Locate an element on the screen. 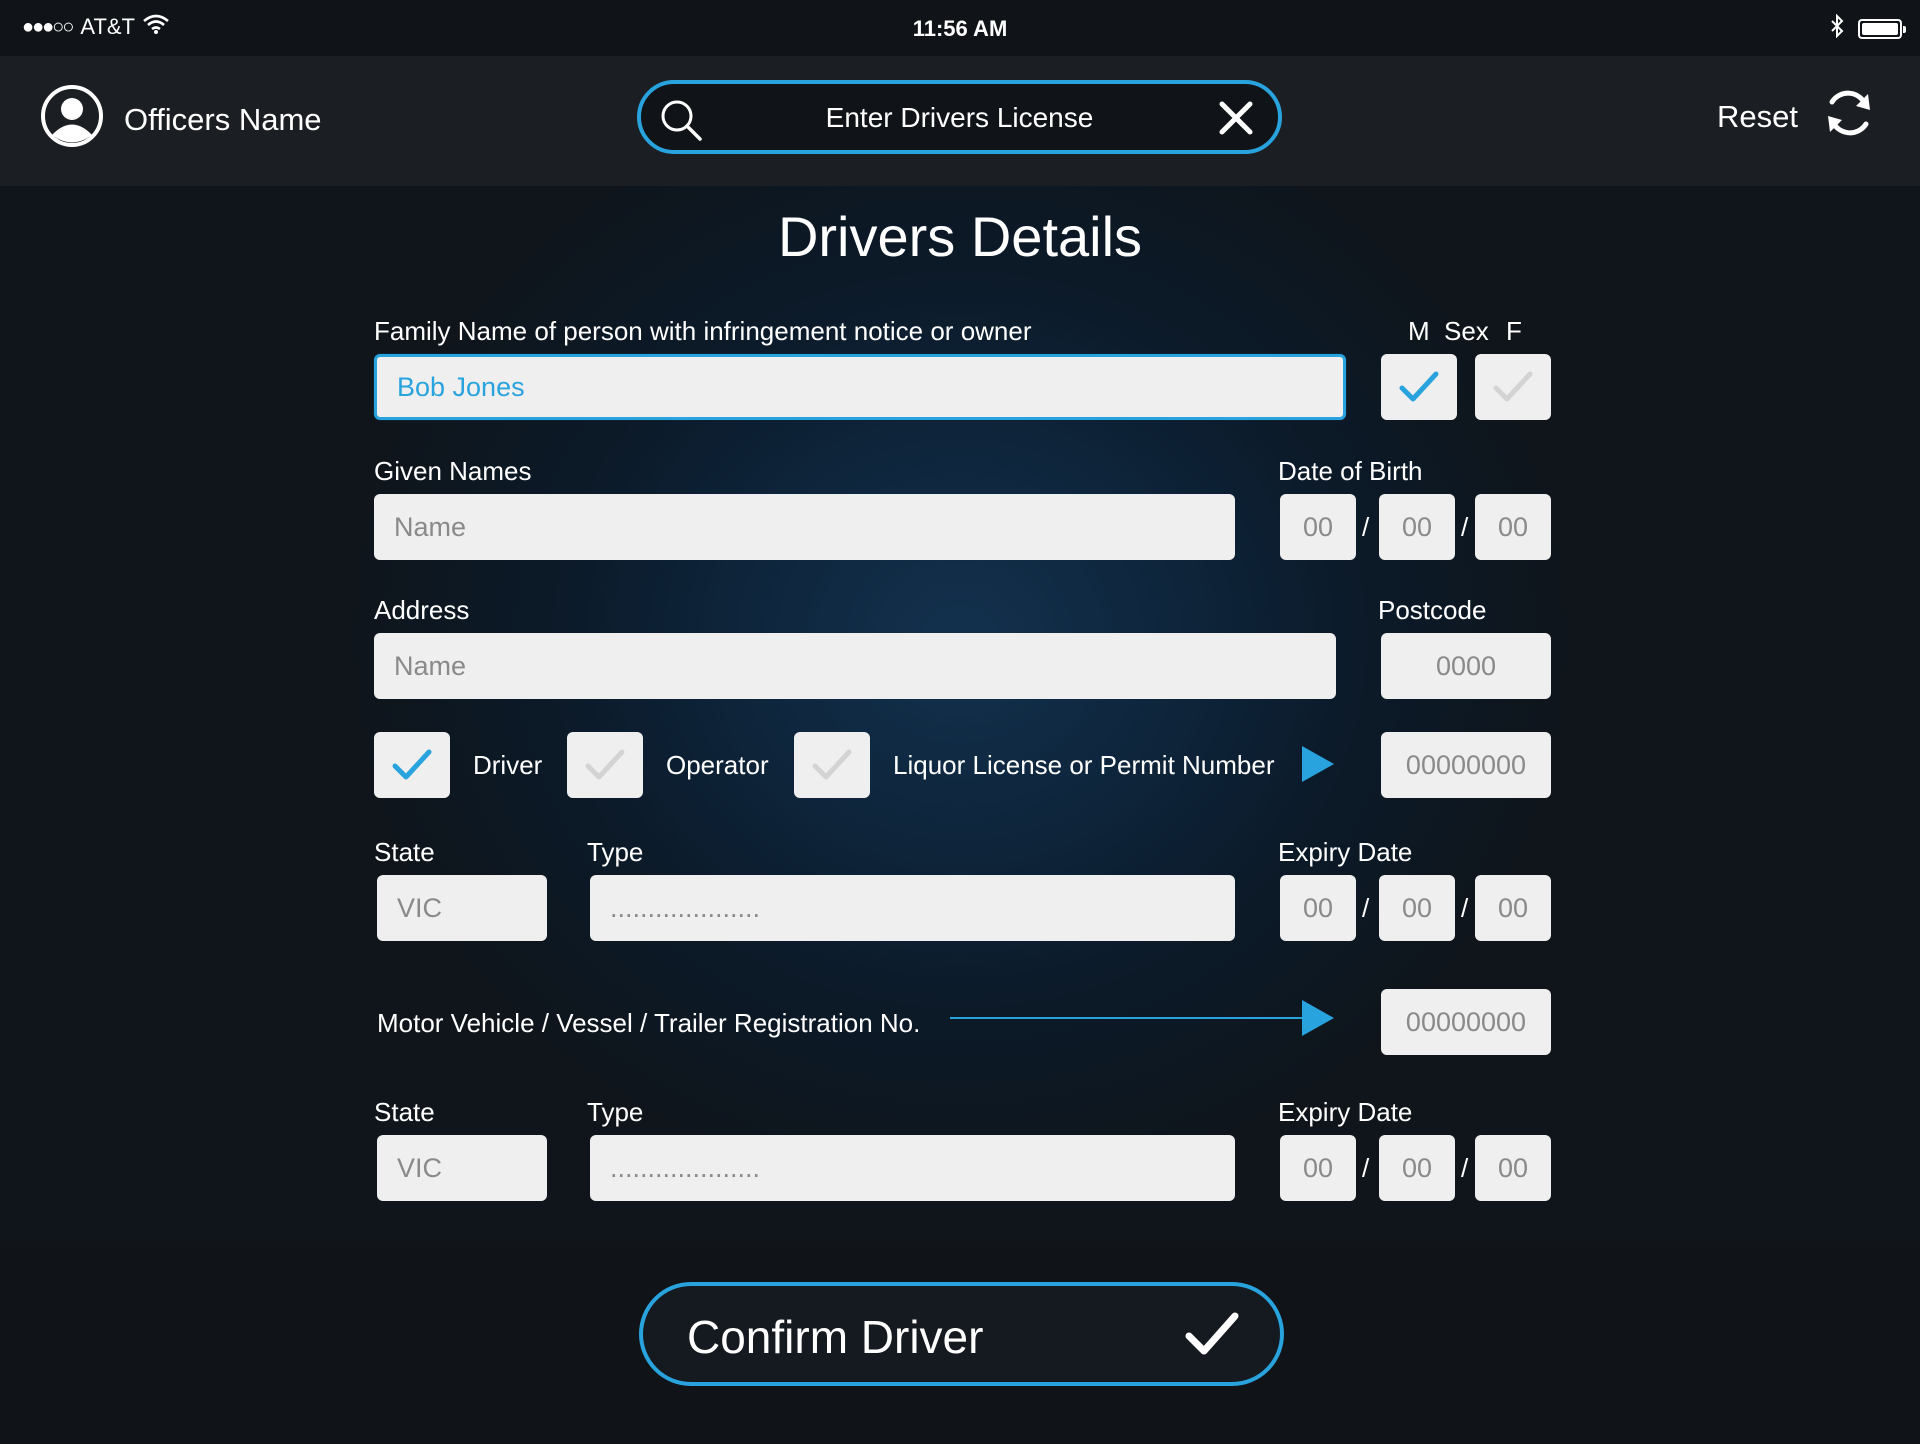 This screenshot has height=1444, width=1920. license-search-bar: Enter Drivers License is located at coordinates (959, 117).